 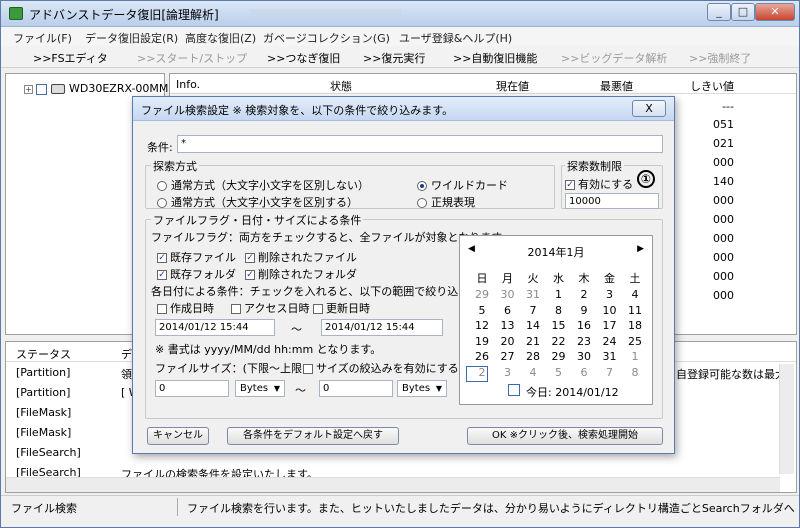 What do you see at coordinates (196, 274) in the screenshot?
I see `existing-folder-checkbox: ✓ 既存フォルダ` at bounding box center [196, 274].